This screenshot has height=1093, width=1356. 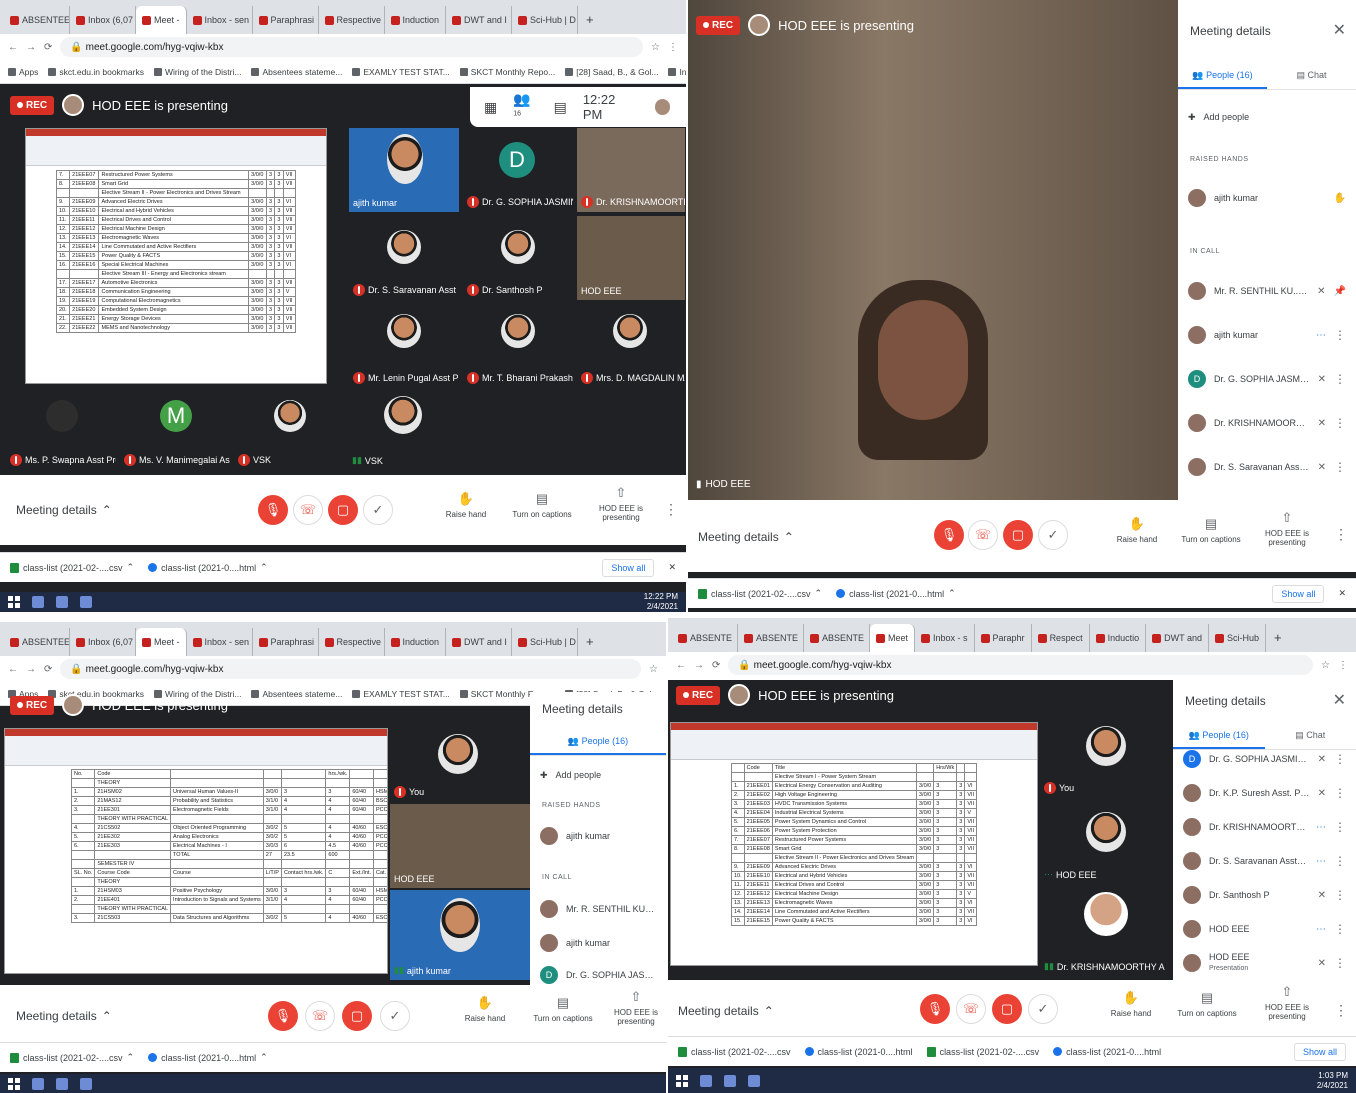 I want to click on reload-icon: ⟳, so click(x=716, y=665).